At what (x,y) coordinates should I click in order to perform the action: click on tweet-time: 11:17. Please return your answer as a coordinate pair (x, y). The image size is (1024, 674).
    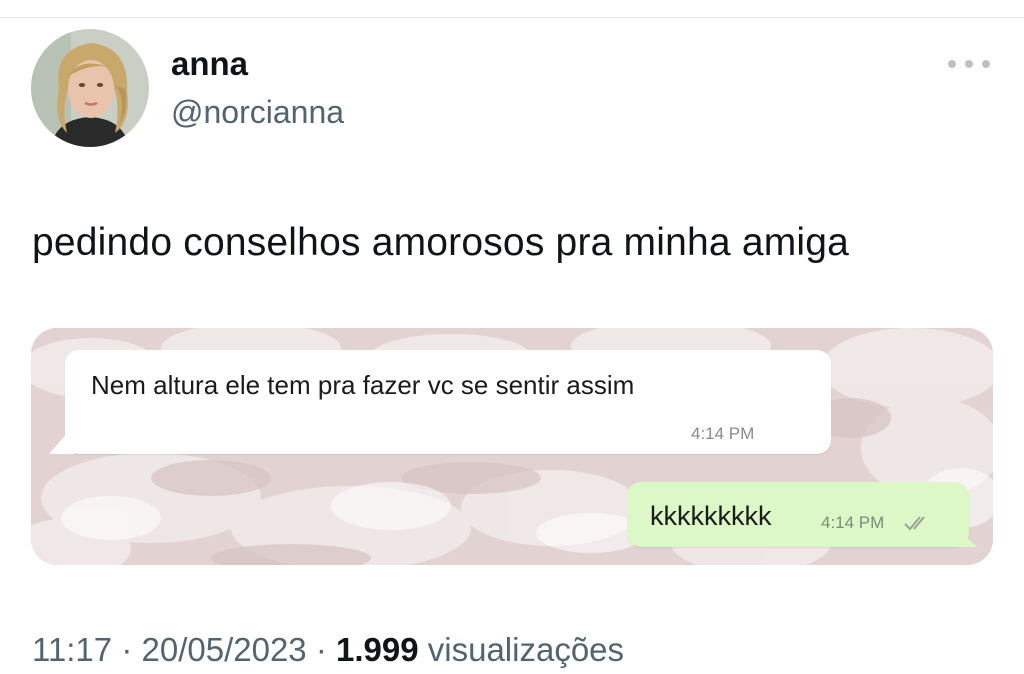
    Looking at the image, I should click on (72, 649).